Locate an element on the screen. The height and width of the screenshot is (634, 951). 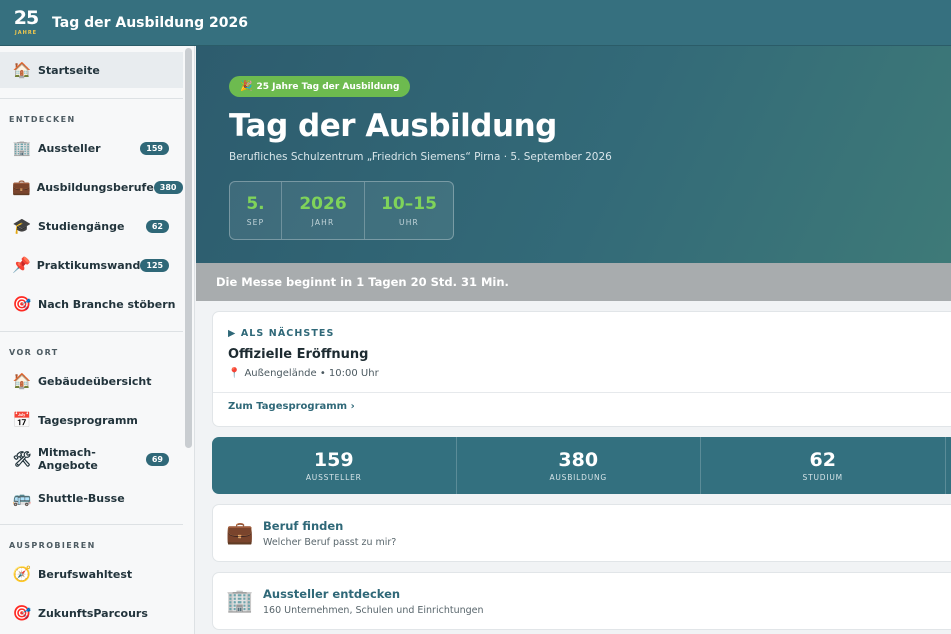
sidebar-item-studiengaenge: 🎓 Studiengänge 62 is located at coordinates (91, 226).